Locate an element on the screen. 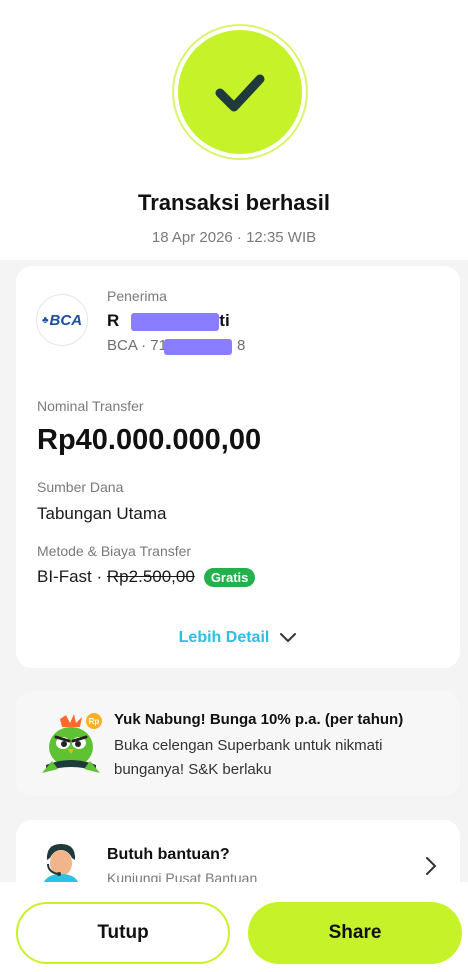 Image resolution: width=468 pixels, height=972 pixels. method-value: BI-Fast · is located at coordinates (72, 576).